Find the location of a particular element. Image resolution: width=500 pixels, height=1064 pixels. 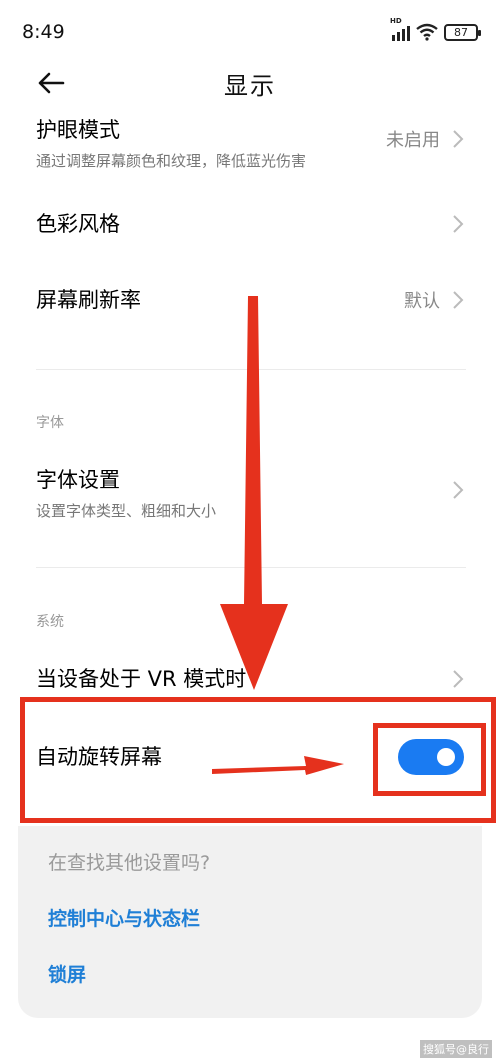

eye-care-row: 护眼模式 通过调整屏幕颜色和纹理，降低蓝光伤害 未启用 is located at coordinates (251, 144).